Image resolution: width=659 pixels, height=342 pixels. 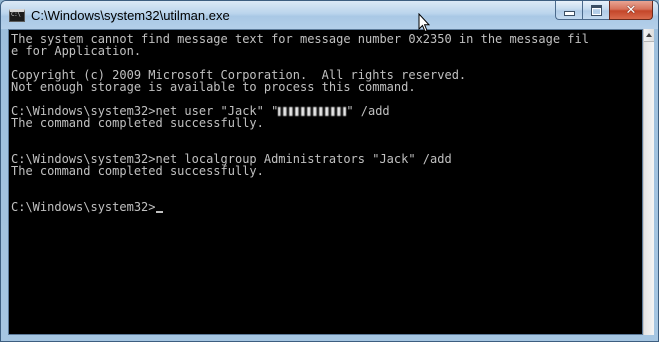 I want to click on text-cursor, so click(x=159, y=212).